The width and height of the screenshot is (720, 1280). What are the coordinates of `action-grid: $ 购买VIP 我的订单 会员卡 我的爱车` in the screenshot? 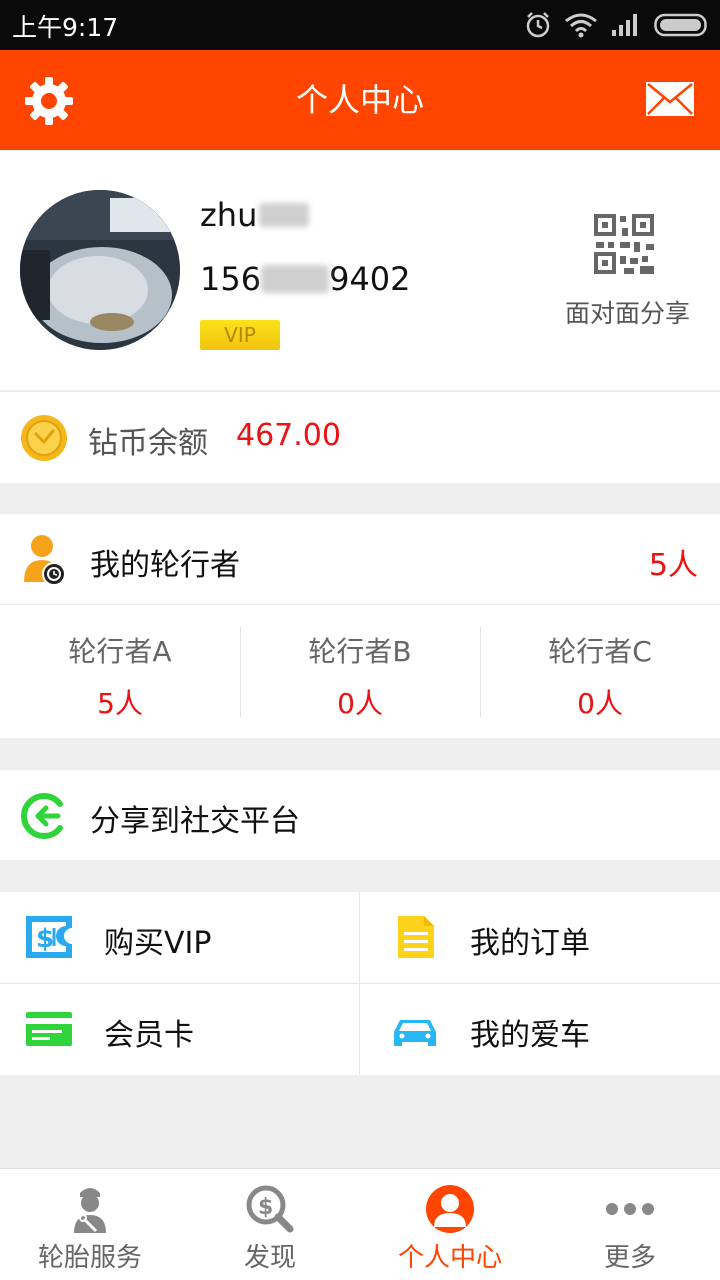 It's located at (360, 983).